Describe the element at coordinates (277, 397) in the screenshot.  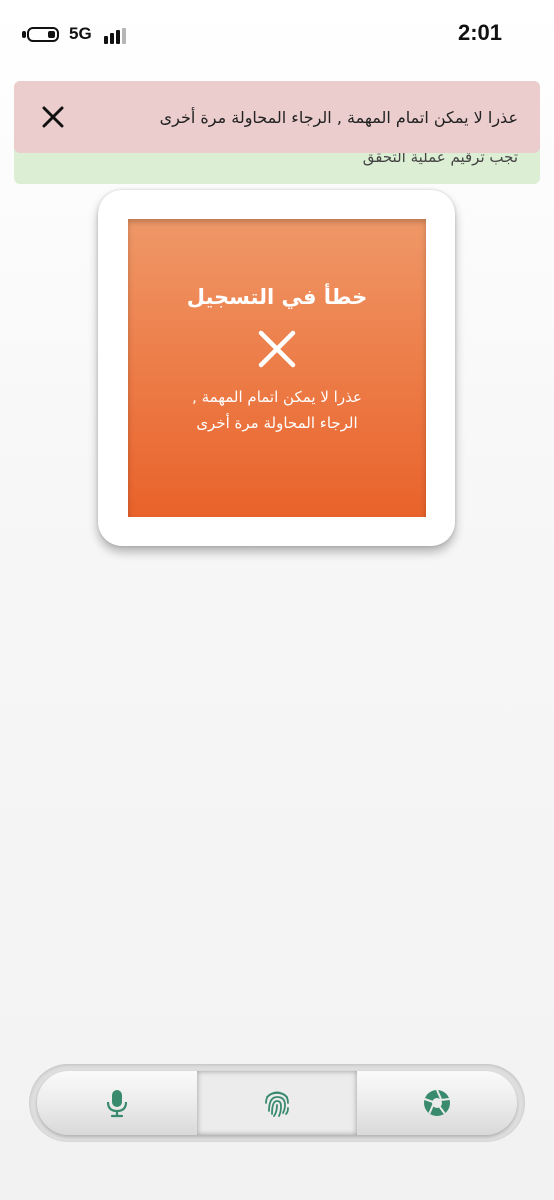
I see `error-message-line1: عذرا لا يمكن اتمام المهمة ,` at that location.